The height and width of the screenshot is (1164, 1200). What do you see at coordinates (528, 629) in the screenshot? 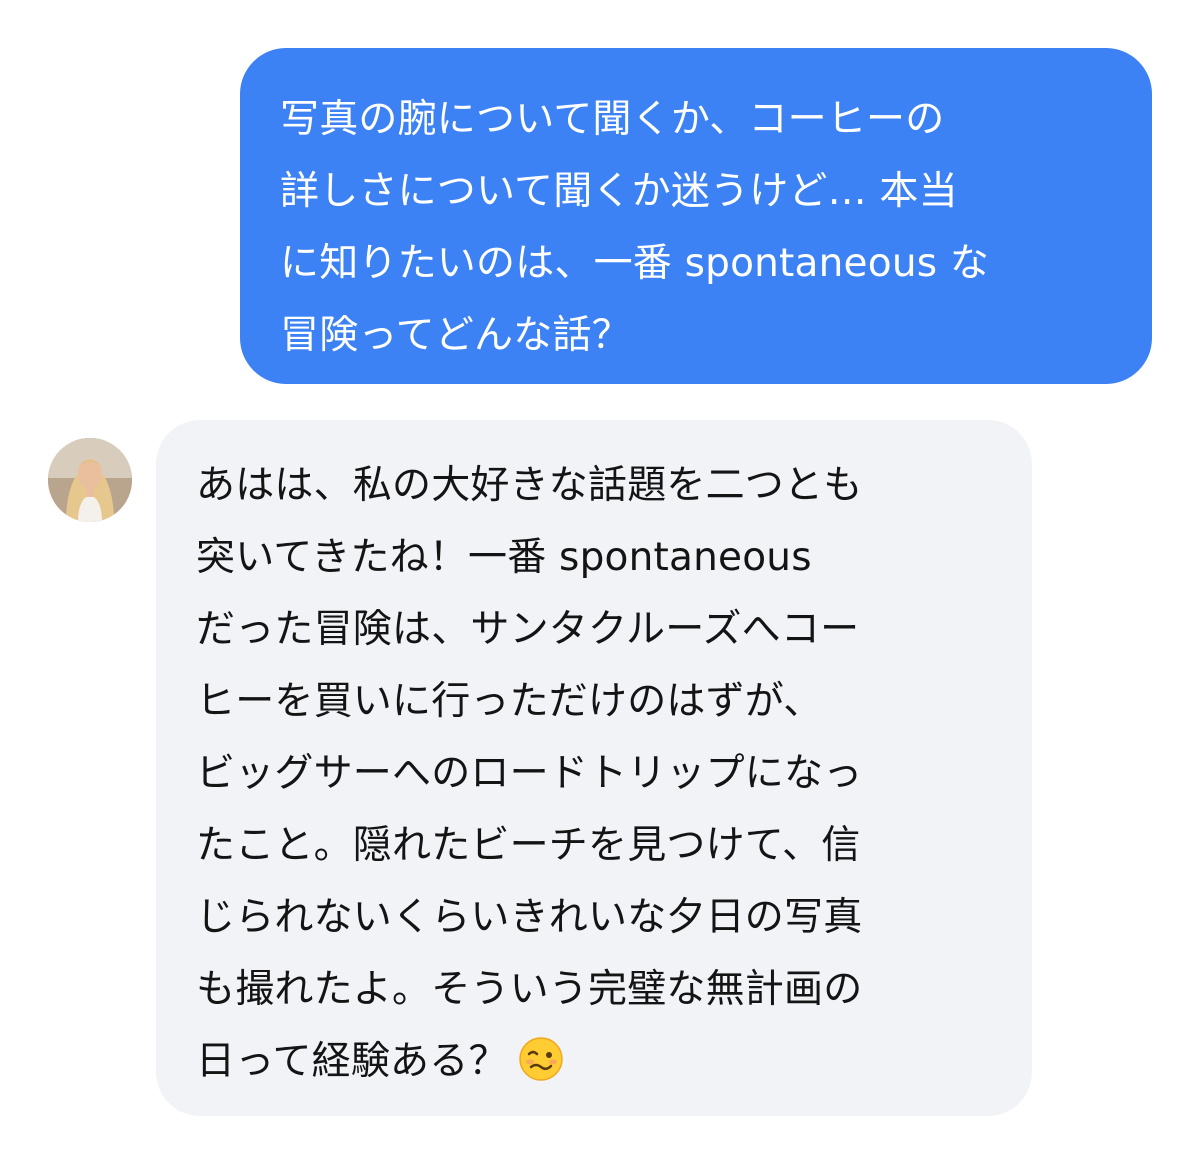
I see `message-line: だった冒険は、サンタクルーズへコー` at bounding box center [528, 629].